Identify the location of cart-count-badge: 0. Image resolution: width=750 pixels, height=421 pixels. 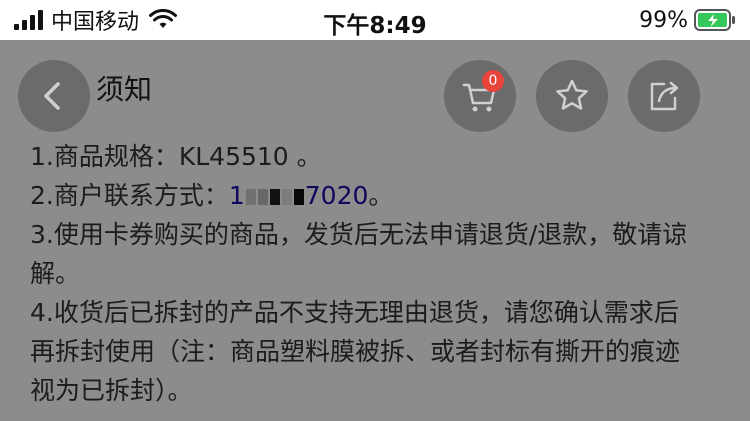
(493, 81).